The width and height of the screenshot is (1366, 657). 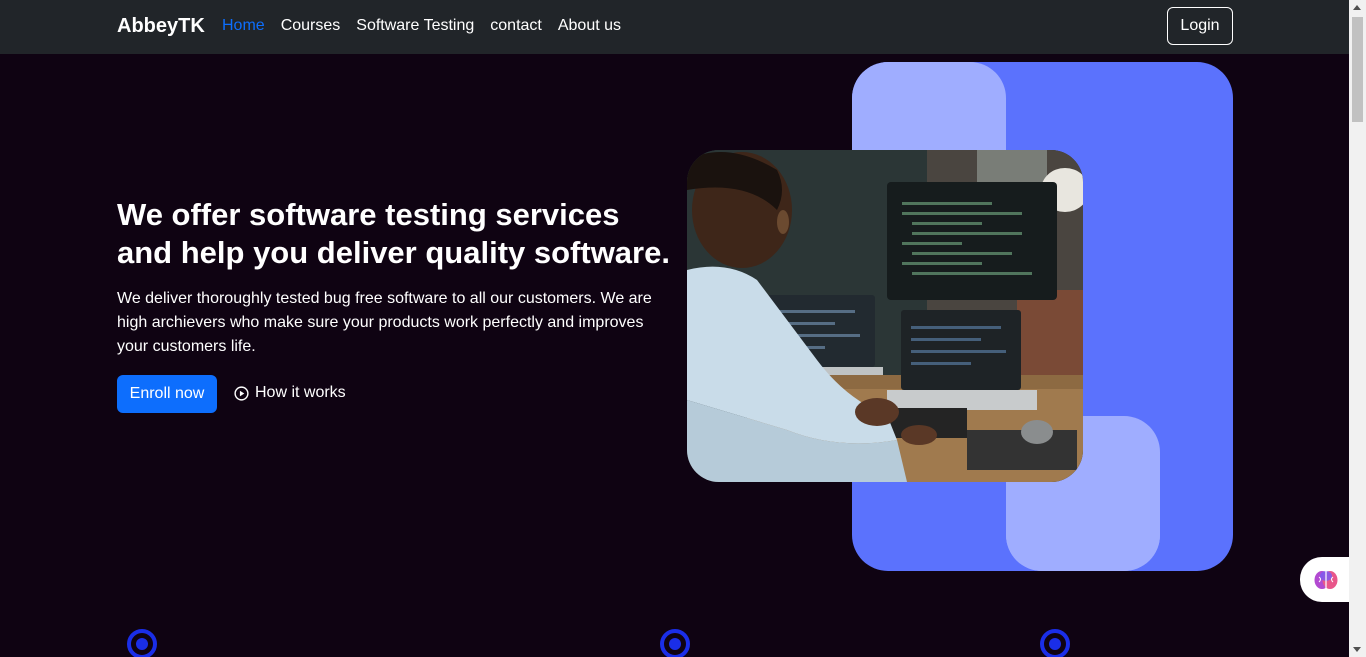 I want to click on brand-logo: AbbeyTK, so click(x=161, y=26).